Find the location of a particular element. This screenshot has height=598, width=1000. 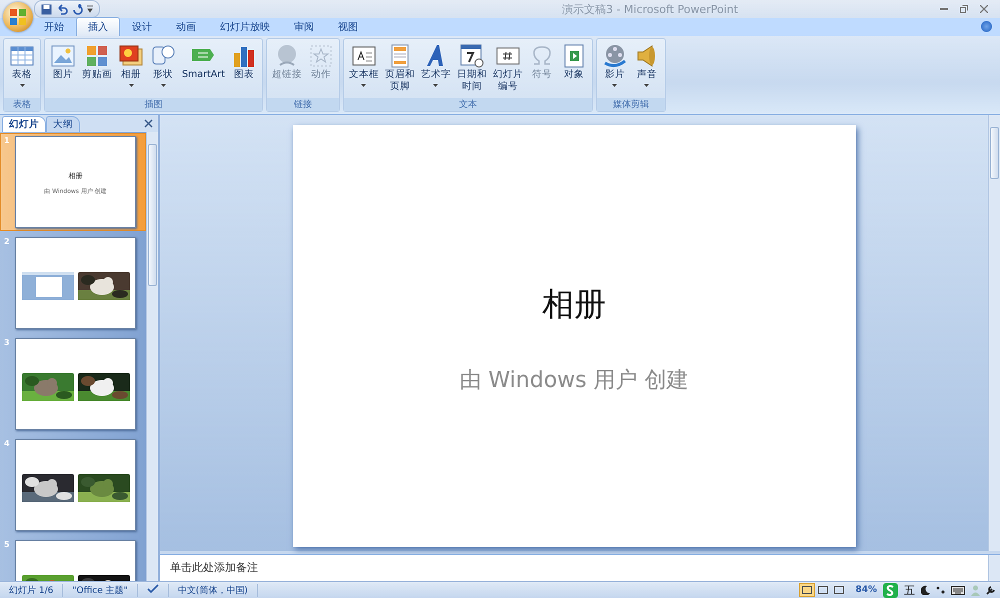

ribbon-button: 剪贴画 is located at coordinates (97, 69).